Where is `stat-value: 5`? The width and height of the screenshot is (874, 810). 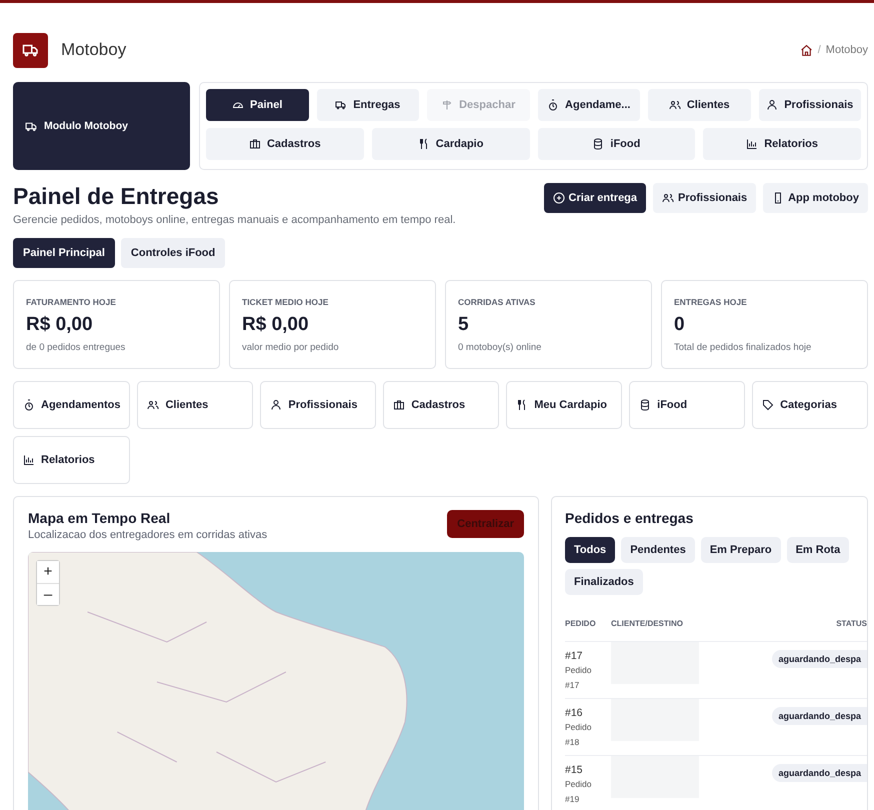 stat-value: 5 is located at coordinates (464, 325).